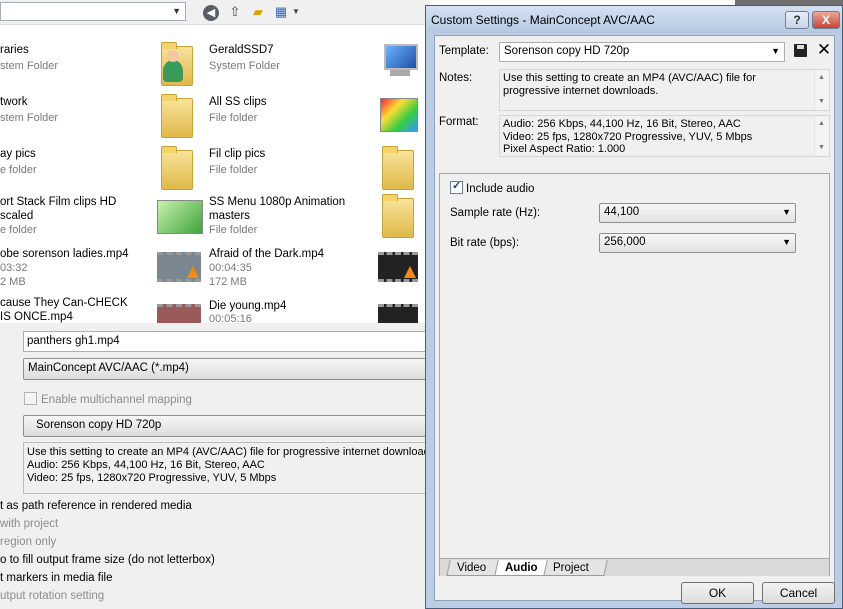 Image resolution: width=843 pixels, height=609 pixels. Describe the element at coordinates (277, 202) in the screenshot. I see `file-name: SS Menu 1080p Animation` at that location.